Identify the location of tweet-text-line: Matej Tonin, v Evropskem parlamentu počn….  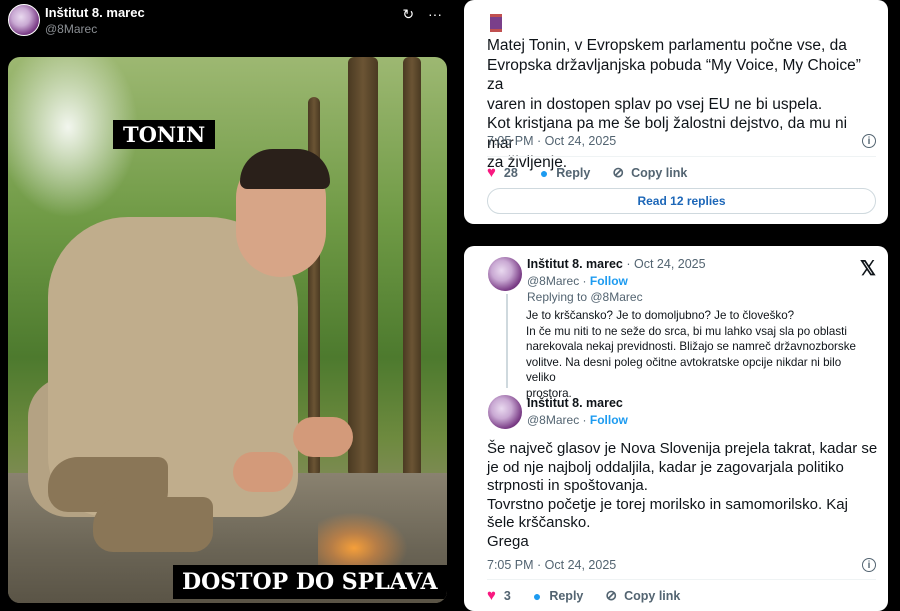
(667, 45).